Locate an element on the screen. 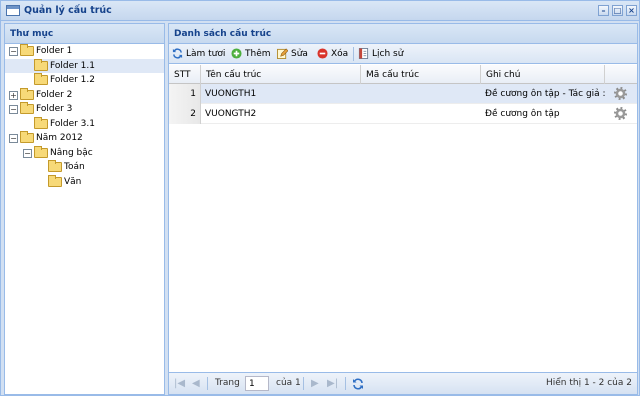  history-button: Lịch sử is located at coordinates (381, 54).